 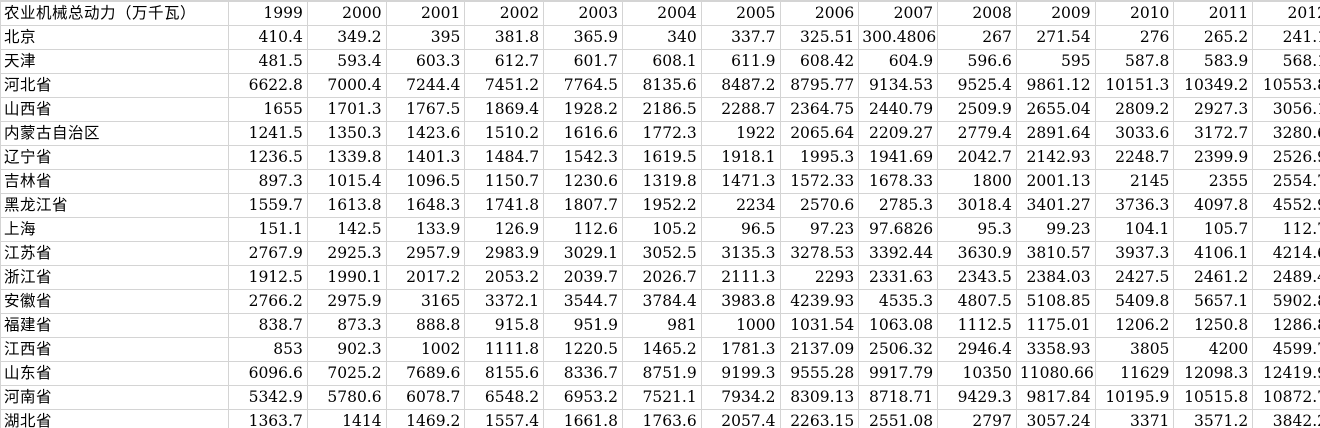 What do you see at coordinates (740, 418) in the screenshot?
I see `value-cell: 2057.4` at bounding box center [740, 418].